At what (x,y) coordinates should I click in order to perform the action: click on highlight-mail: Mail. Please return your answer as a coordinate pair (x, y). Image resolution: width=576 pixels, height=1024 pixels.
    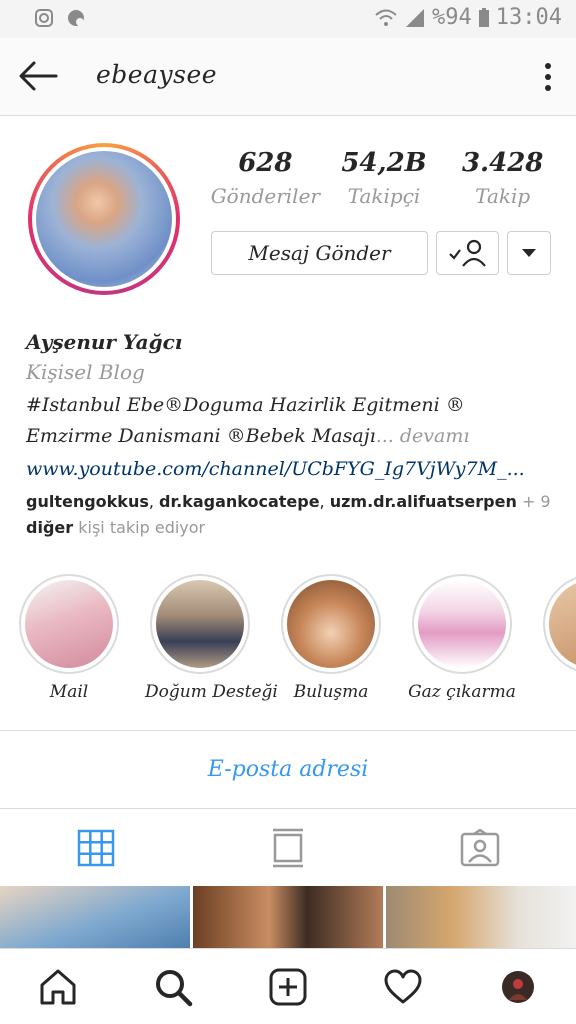
    Looking at the image, I should click on (69, 638).